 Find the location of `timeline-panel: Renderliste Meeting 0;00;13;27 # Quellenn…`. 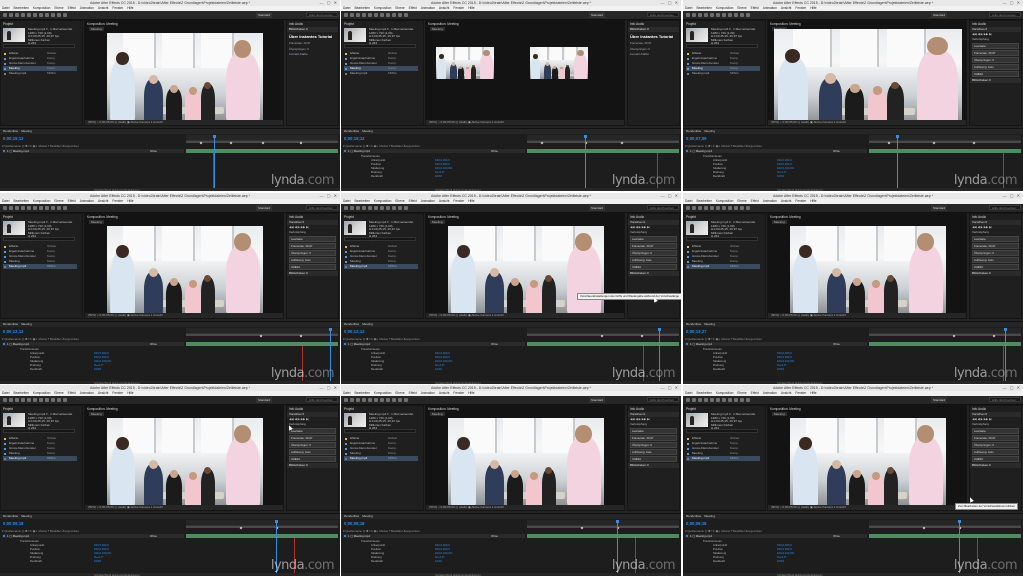

timeline-panel: Renderliste Meeting 0;00;13;27 # Quellenn… is located at coordinates (853, 352).